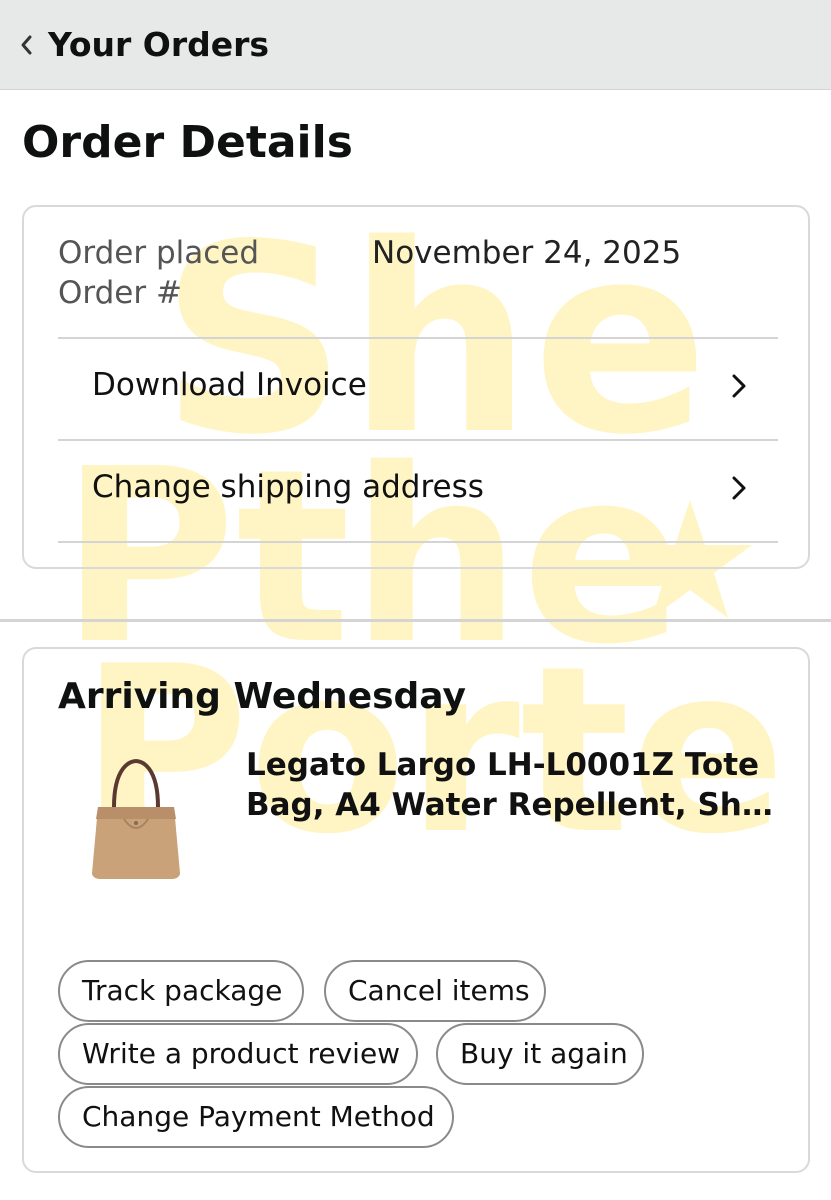 The image size is (831, 1200). I want to click on divider, so click(418, 542).